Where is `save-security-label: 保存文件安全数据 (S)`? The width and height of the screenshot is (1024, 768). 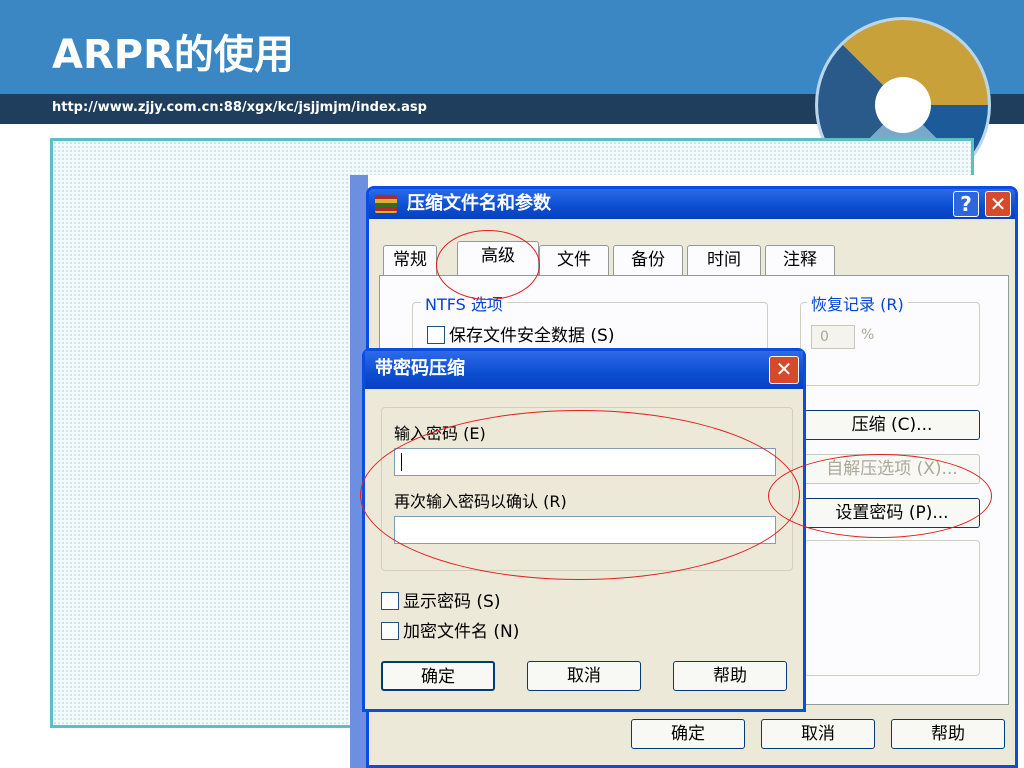
save-security-label: 保存文件安全数据 (S) is located at coordinates (532, 336).